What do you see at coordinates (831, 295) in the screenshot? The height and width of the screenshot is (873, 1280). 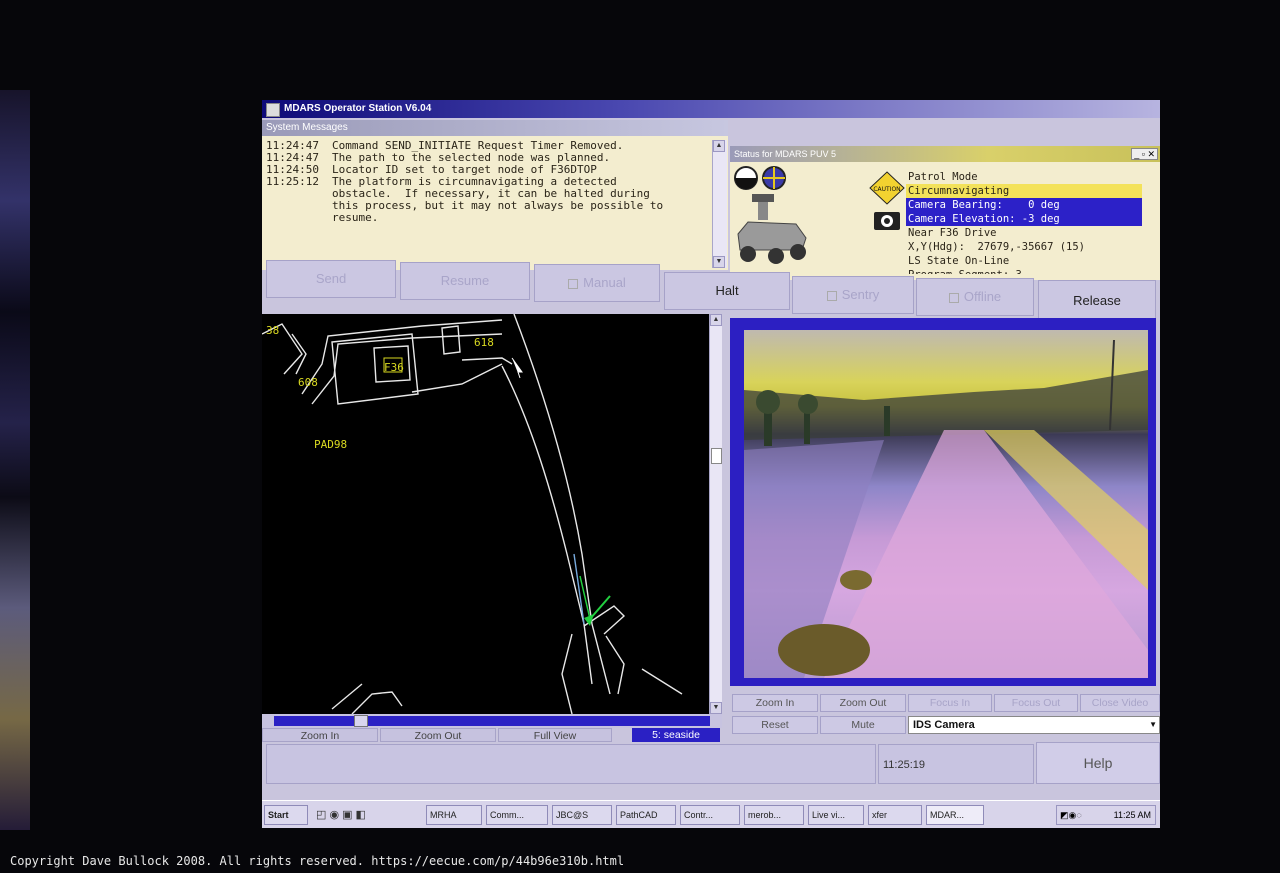 I see `sentry-check-icon` at bounding box center [831, 295].